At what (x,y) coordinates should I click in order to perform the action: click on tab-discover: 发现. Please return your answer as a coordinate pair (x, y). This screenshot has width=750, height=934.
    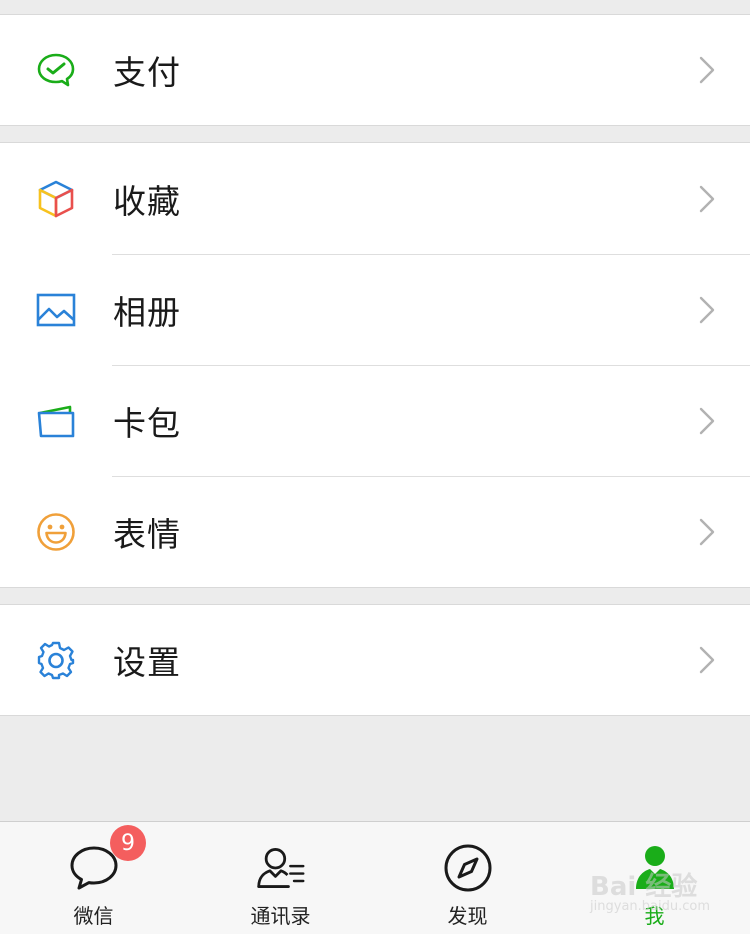
    Looking at the image, I should click on (467, 878).